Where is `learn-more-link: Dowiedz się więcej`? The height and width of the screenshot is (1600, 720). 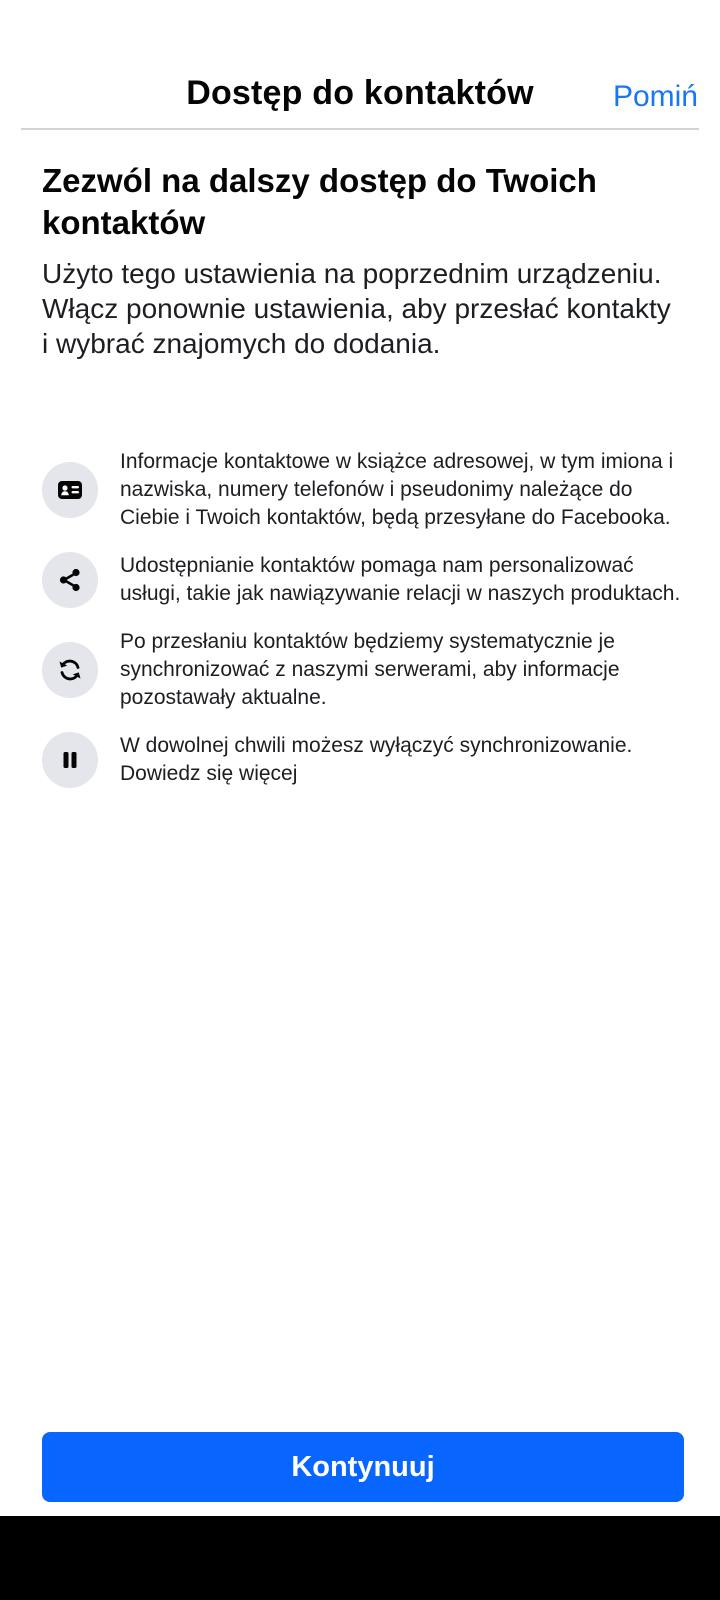 learn-more-link: Dowiedz się więcej is located at coordinates (208, 773).